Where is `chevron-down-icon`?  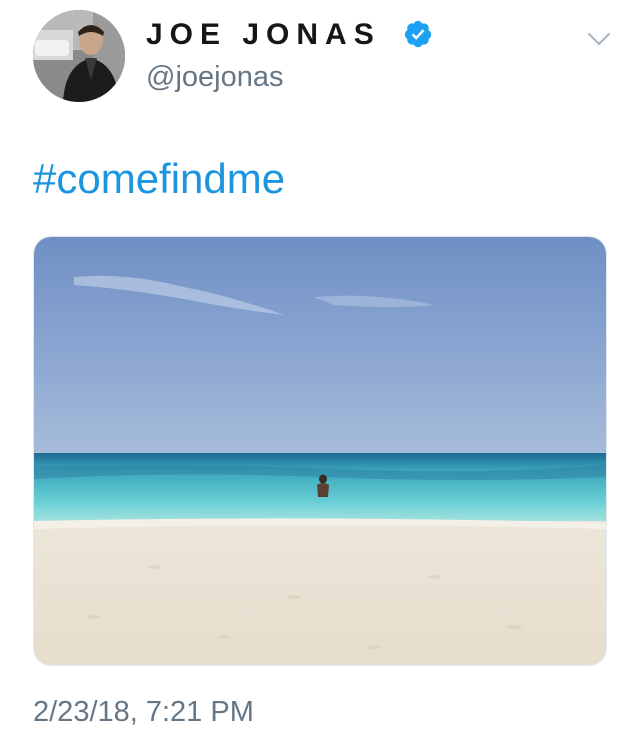 chevron-down-icon is located at coordinates (599, 39).